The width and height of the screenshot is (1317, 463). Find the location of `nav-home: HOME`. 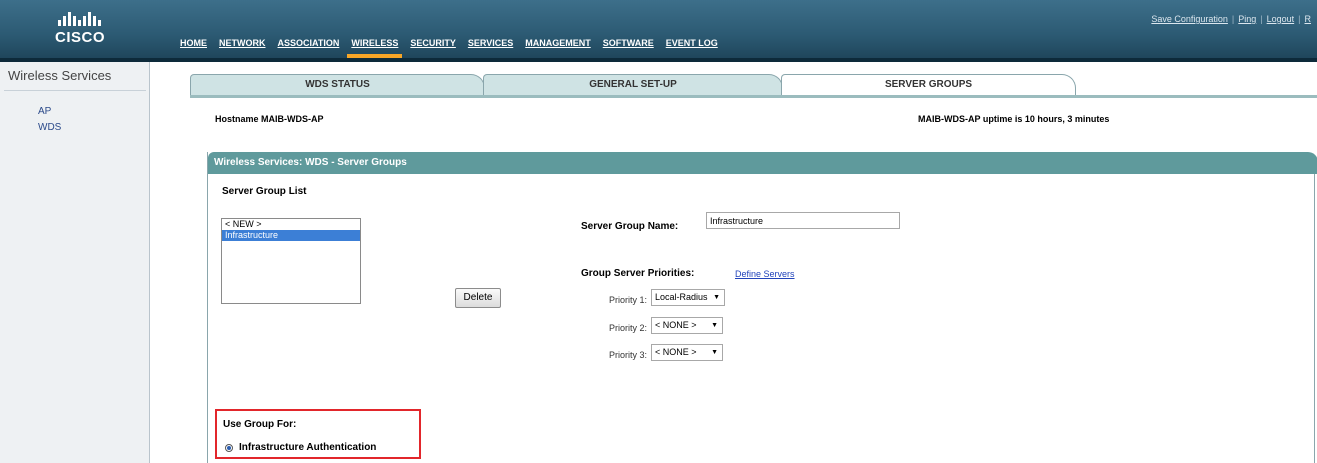

nav-home: HOME is located at coordinates (193, 43).